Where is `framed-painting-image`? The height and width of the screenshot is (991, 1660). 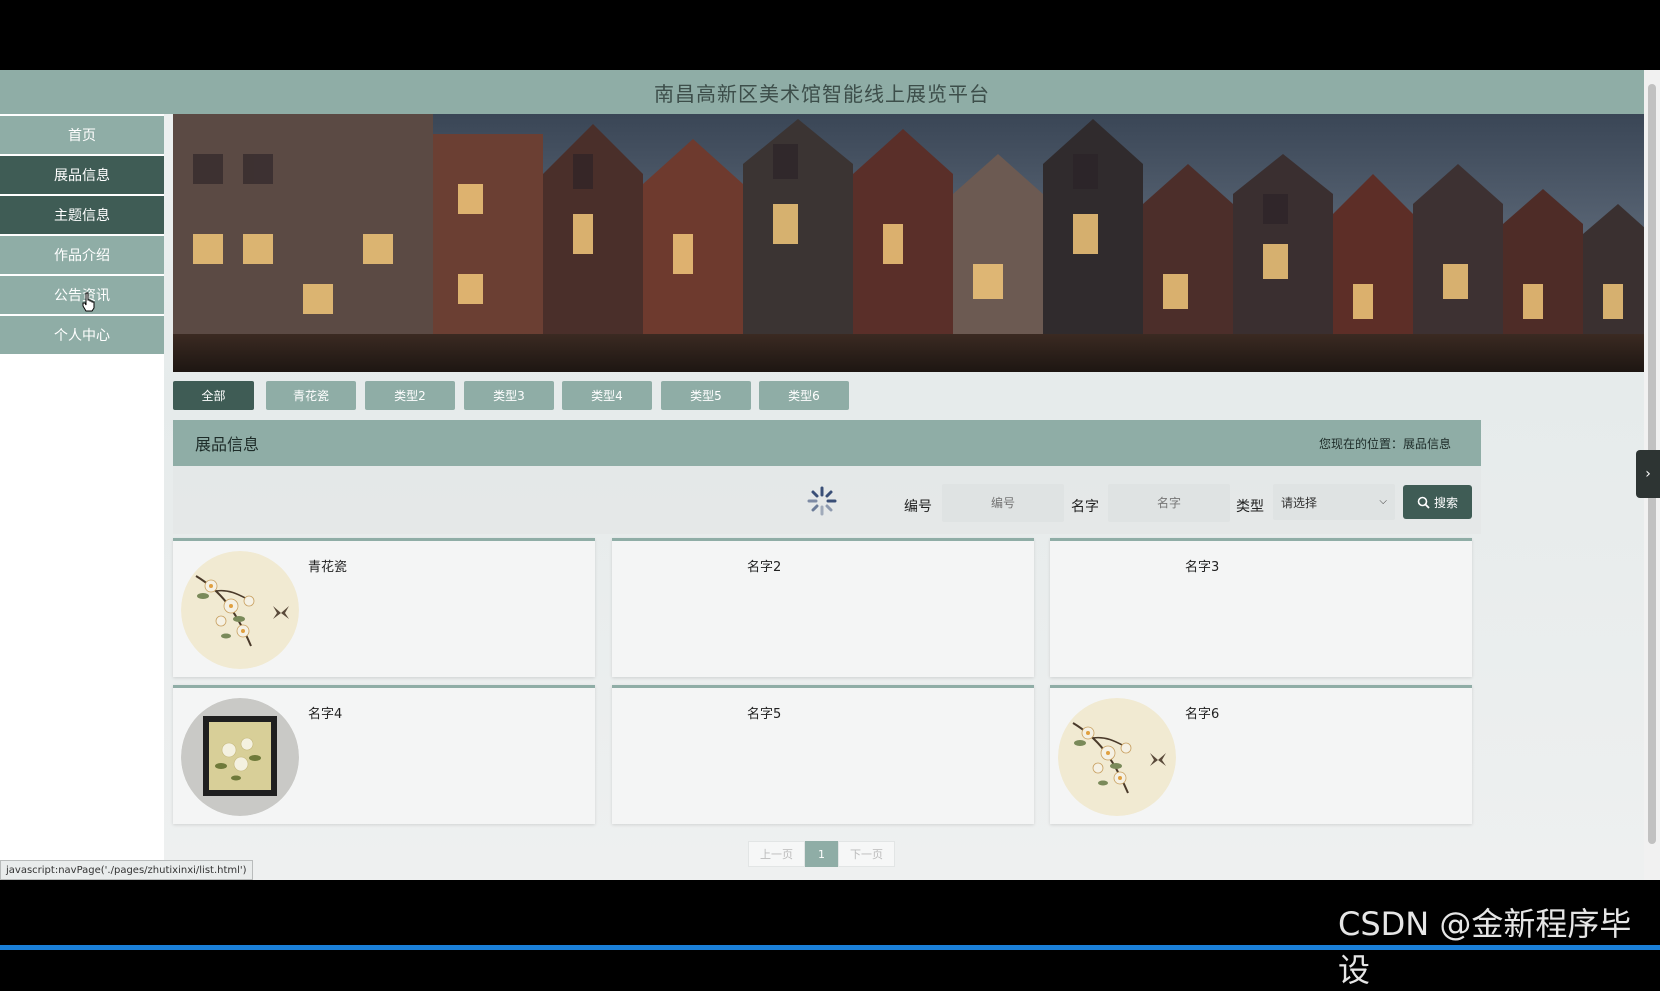
framed-painting-image is located at coordinates (240, 757).